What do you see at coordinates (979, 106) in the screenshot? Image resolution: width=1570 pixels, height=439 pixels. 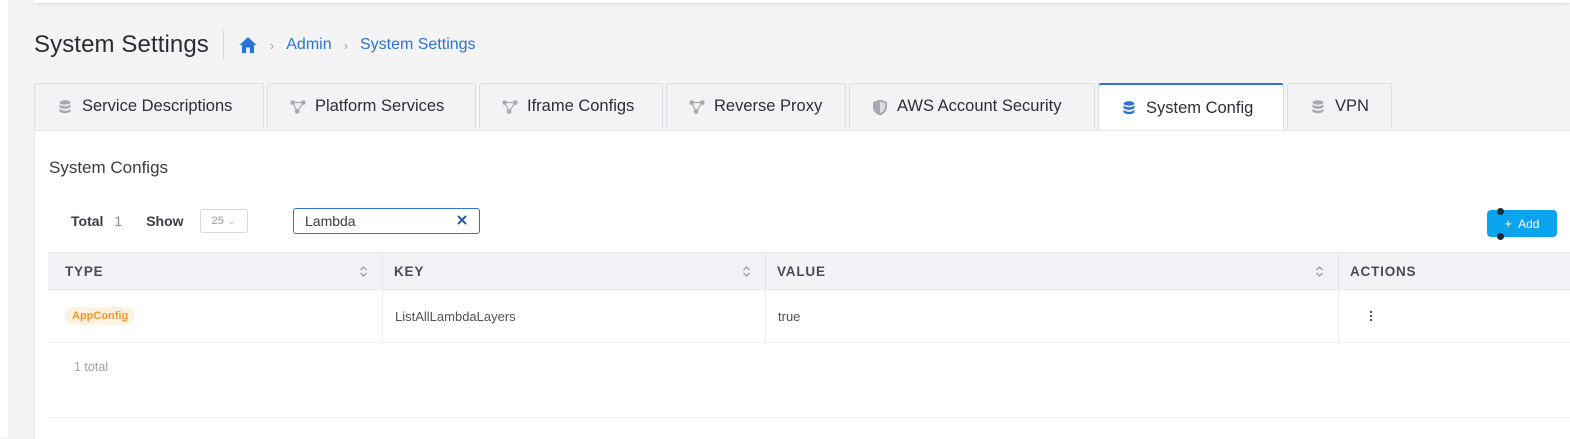 I see `tab-label: AWS Account Security` at bounding box center [979, 106].